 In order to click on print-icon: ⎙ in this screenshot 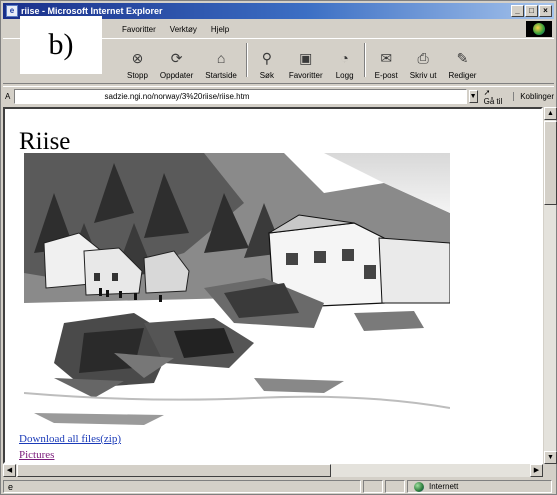, I will do `click(423, 57)`.